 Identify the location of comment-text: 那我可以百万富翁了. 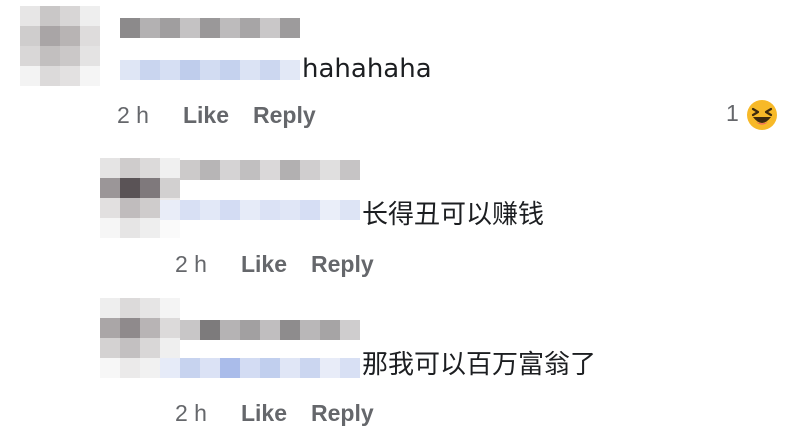
(479, 365).